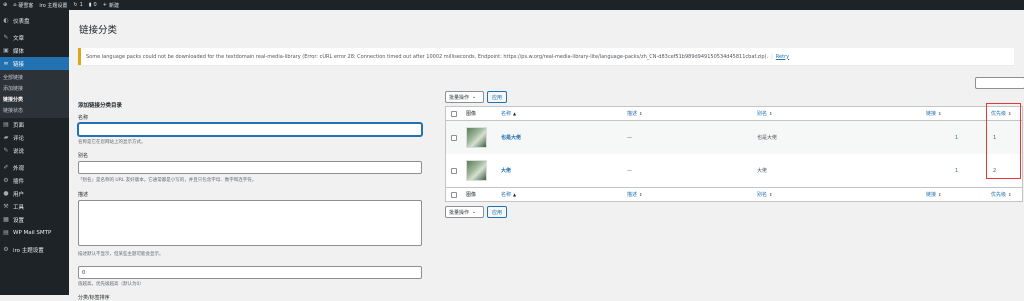 Image resolution: width=1024 pixels, height=301 pixels. I want to click on sidebar-item-comments: ▰ 评论, so click(34, 137).